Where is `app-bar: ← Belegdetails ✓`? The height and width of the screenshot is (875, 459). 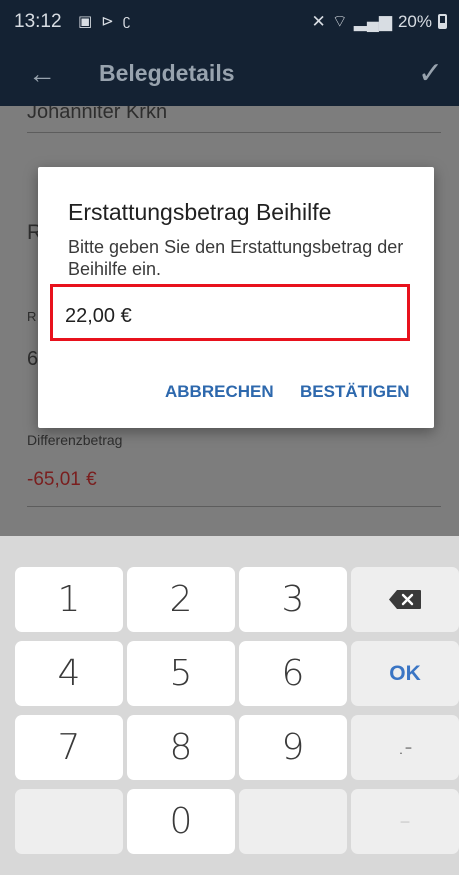 app-bar: ← Belegdetails ✓ is located at coordinates (229, 75).